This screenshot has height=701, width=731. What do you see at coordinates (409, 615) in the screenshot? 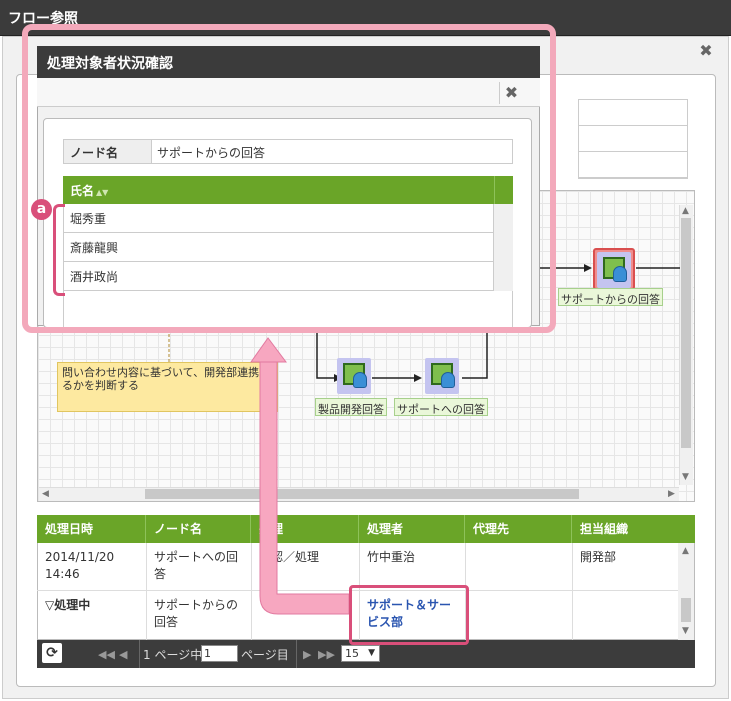
I see `processor-highlight` at bounding box center [409, 615].